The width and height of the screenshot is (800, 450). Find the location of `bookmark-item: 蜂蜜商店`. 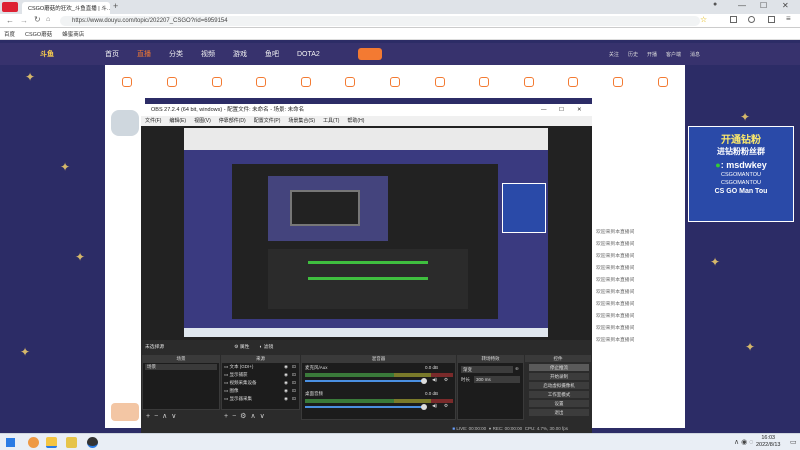

bookmark-item: 蜂蜜商店 is located at coordinates (73, 34).